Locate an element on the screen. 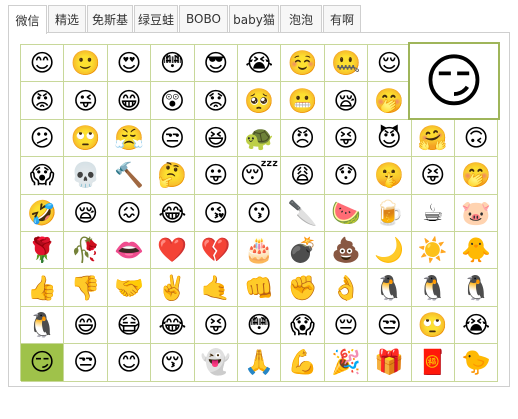  emoji-cell: 😬 is located at coordinates (303, 101).